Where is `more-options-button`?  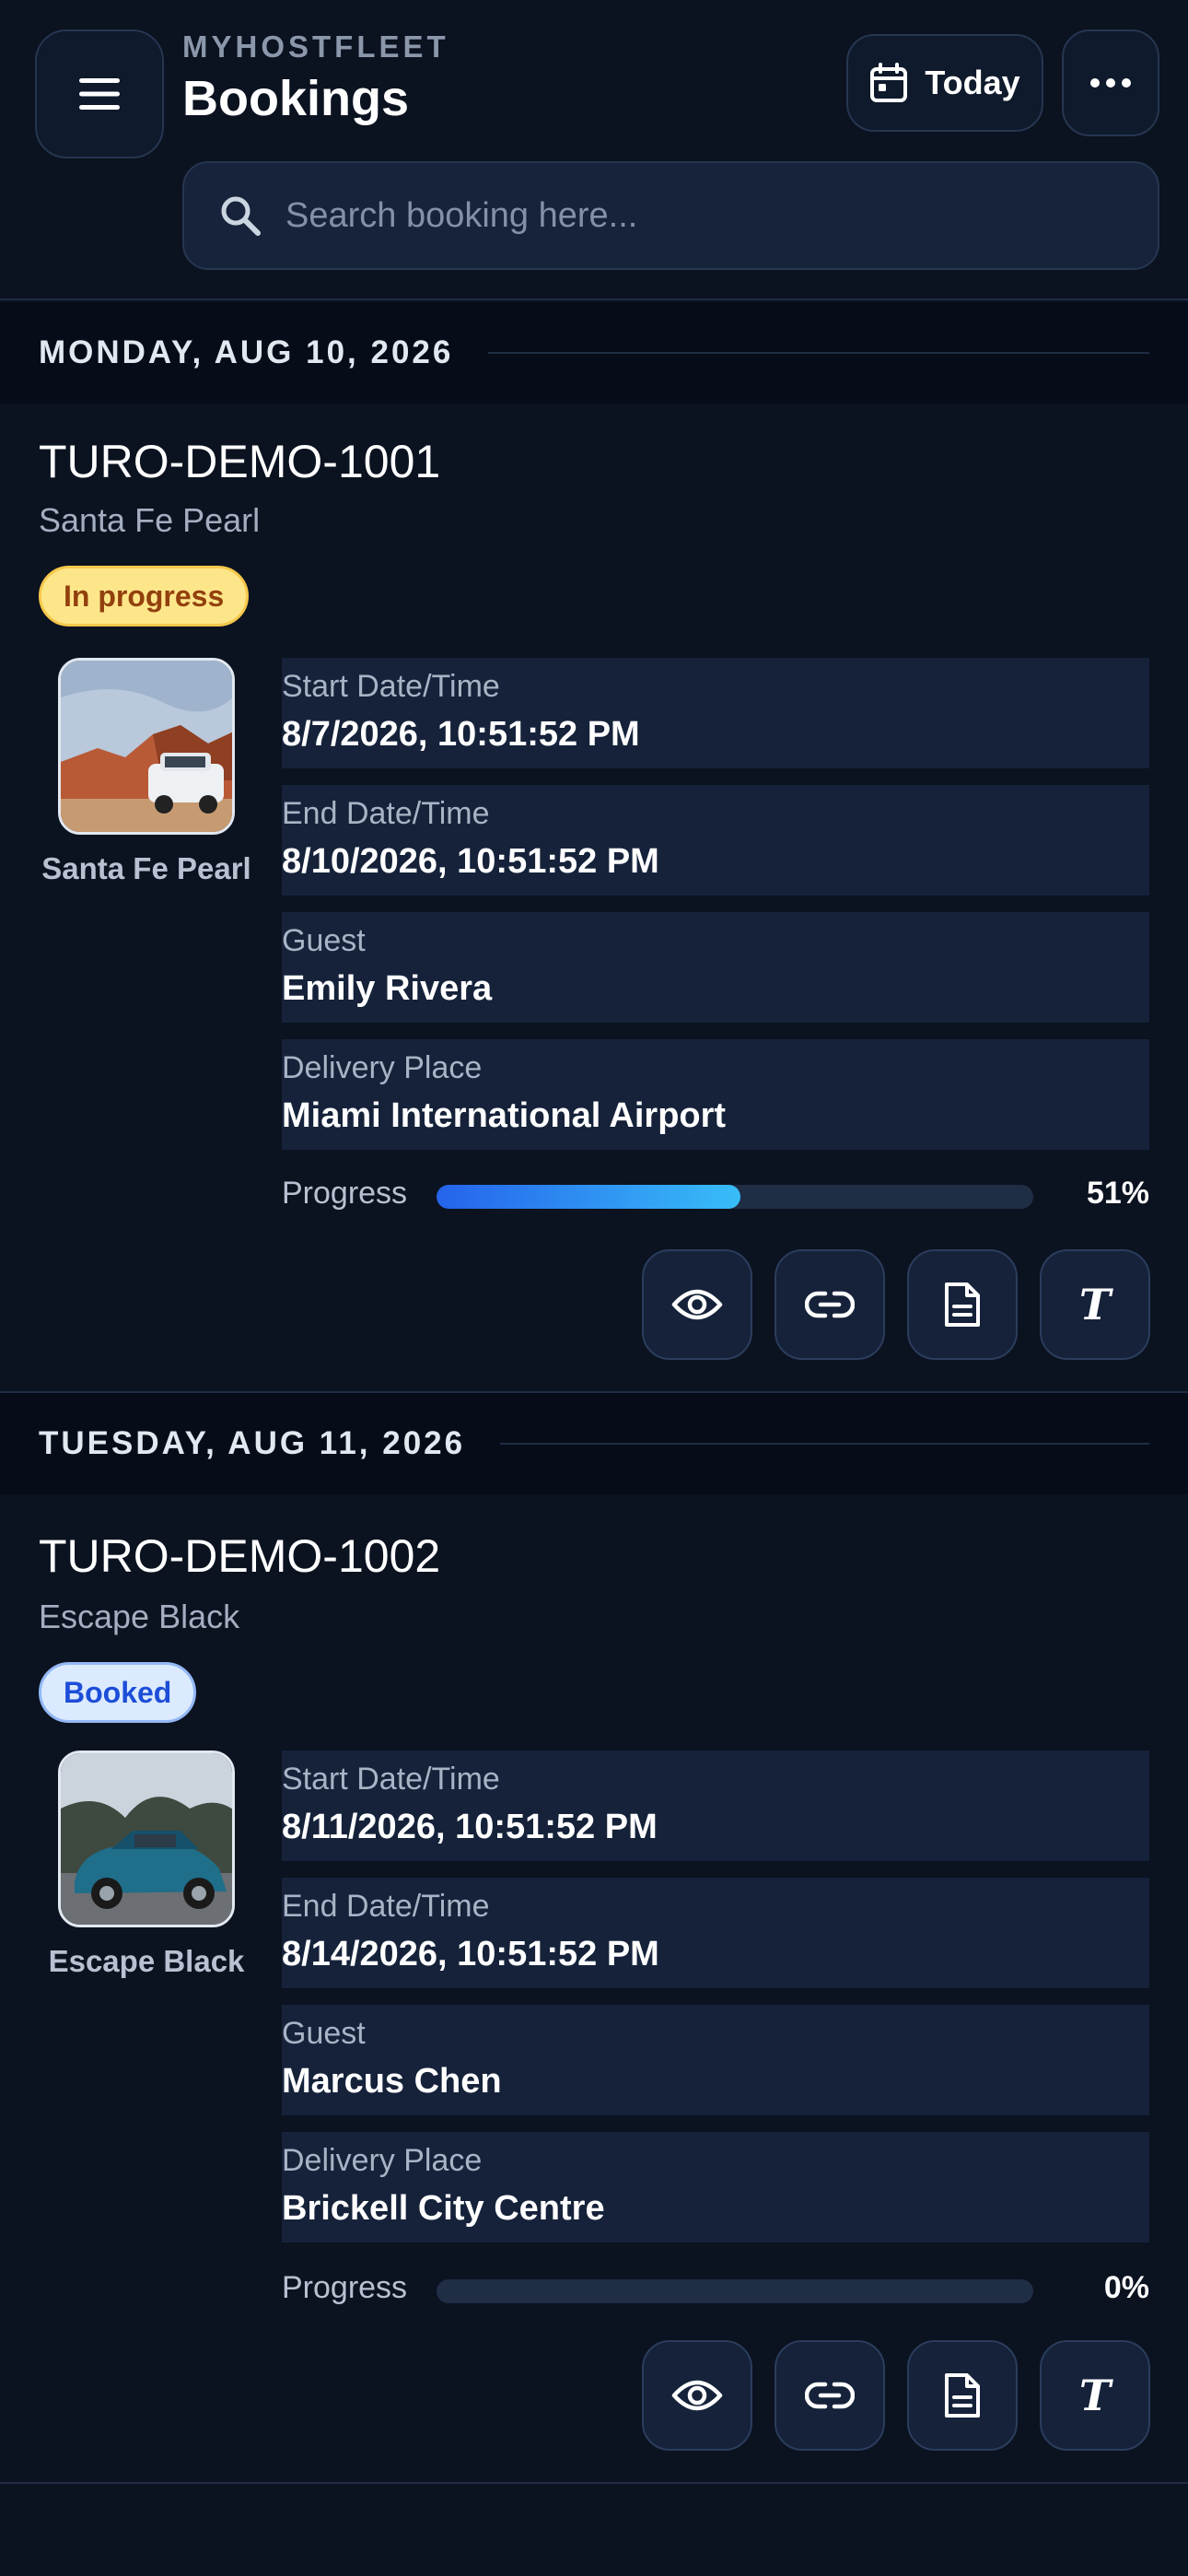 more-options-button is located at coordinates (1110, 82).